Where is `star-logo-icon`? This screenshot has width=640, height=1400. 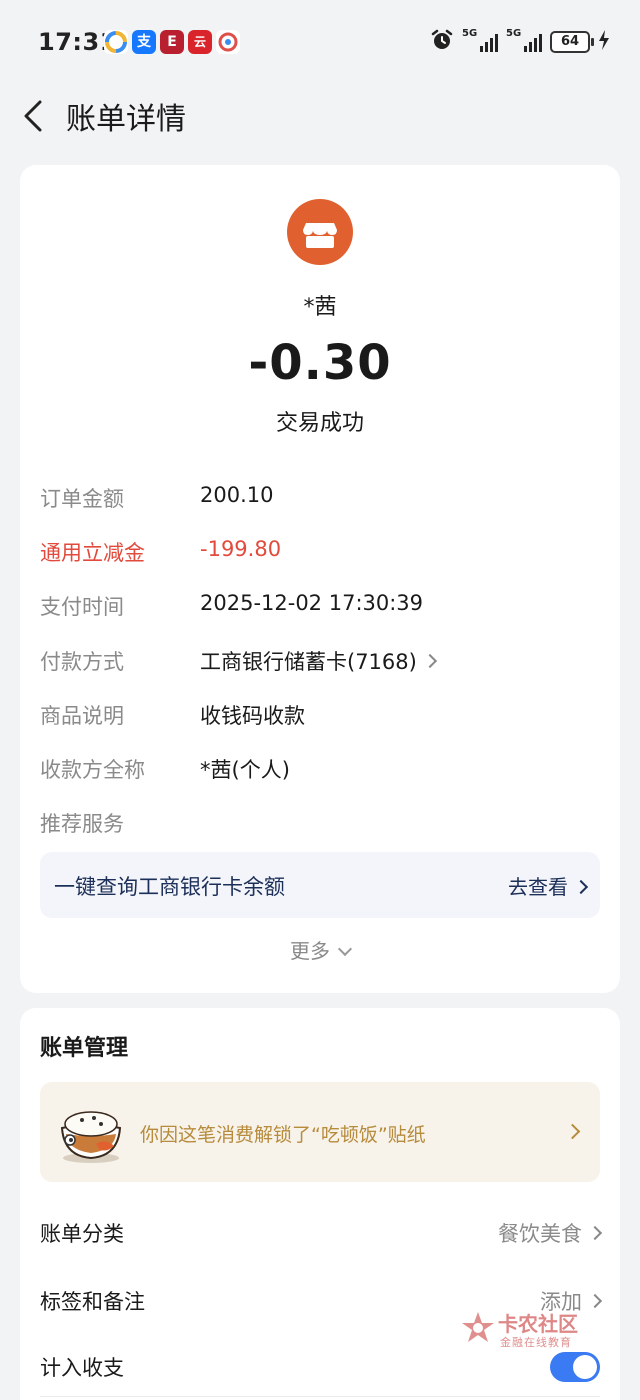
star-logo-icon is located at coordinates (478, 1327).